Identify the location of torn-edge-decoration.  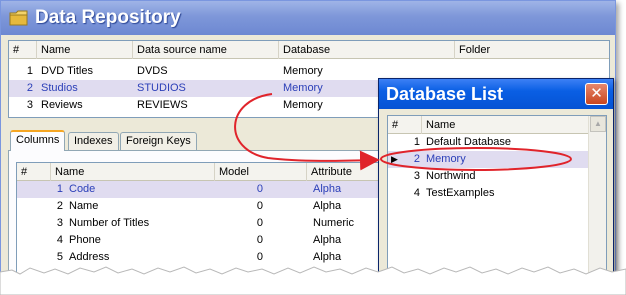
(313, 280).